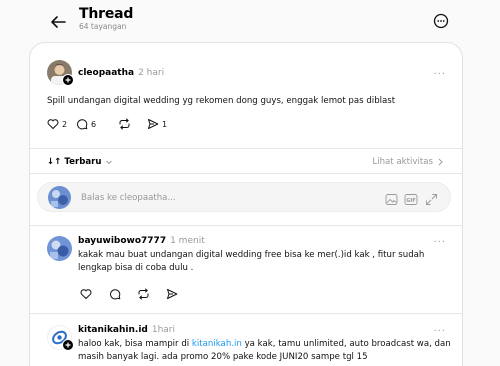 Image resolution: width=500 pixels, height=366 pixels. I want to click on reply-username: bayuwibowo7777 1 menit, so click(141, 241).